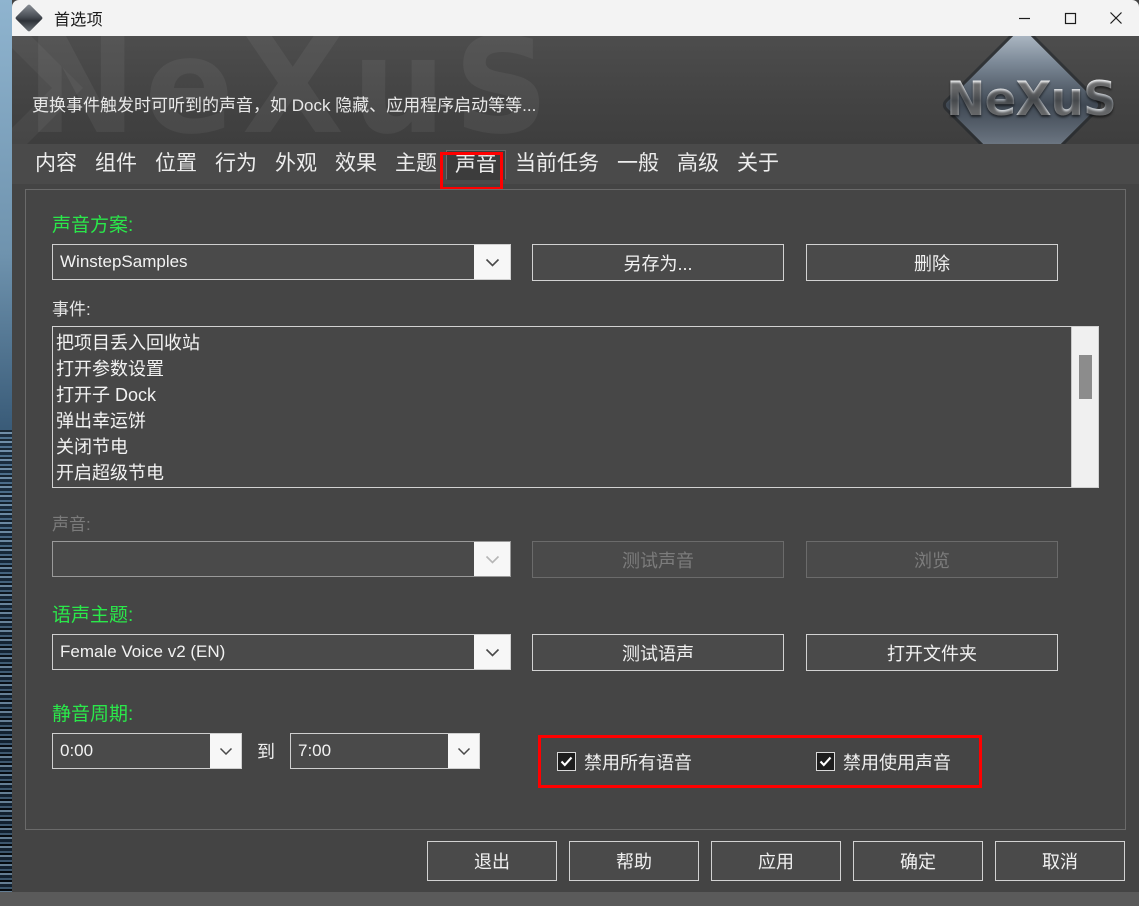  I want to click on sound-scheme-value: WinstepSamples, so click(124, 261).